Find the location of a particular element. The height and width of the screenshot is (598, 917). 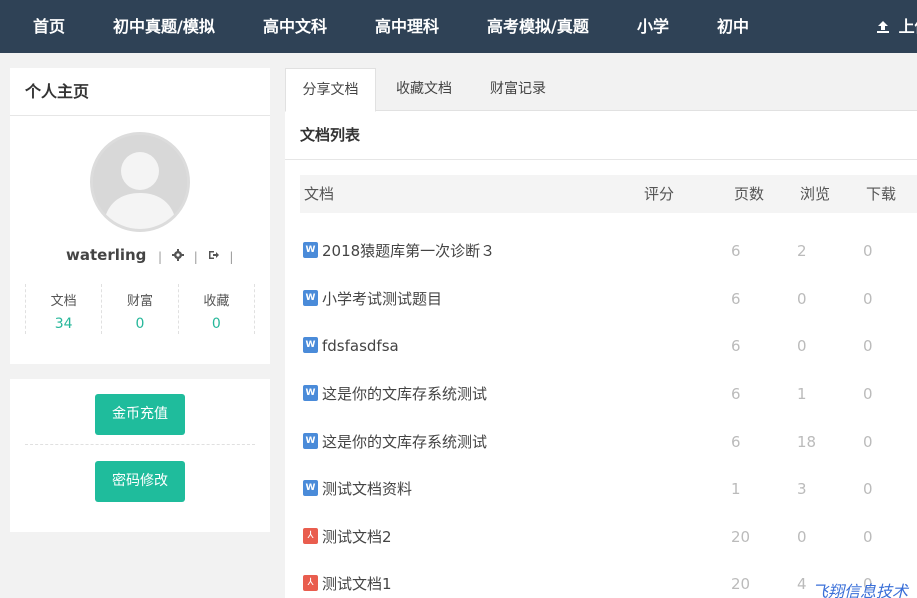

views-cell: 4 is located at coordinates (802, 584).